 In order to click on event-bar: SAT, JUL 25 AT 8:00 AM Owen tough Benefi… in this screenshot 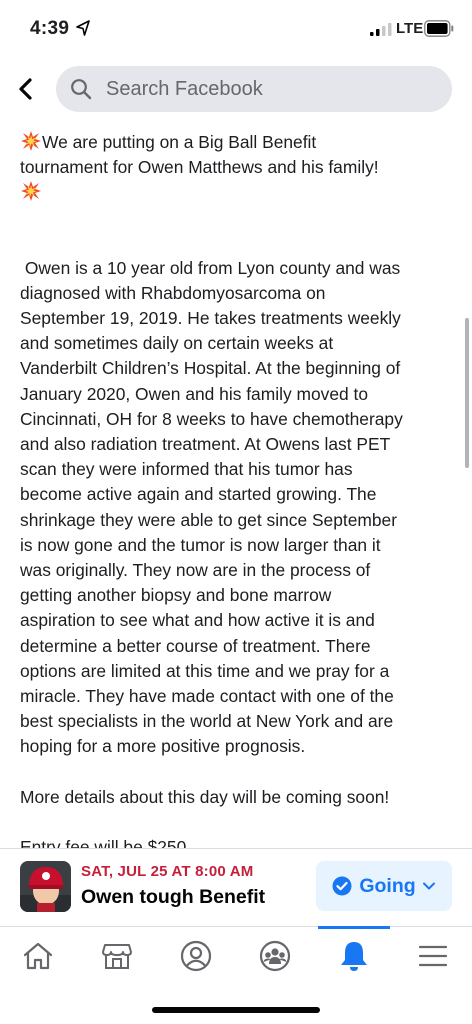, I will do `click(236, 887)`.